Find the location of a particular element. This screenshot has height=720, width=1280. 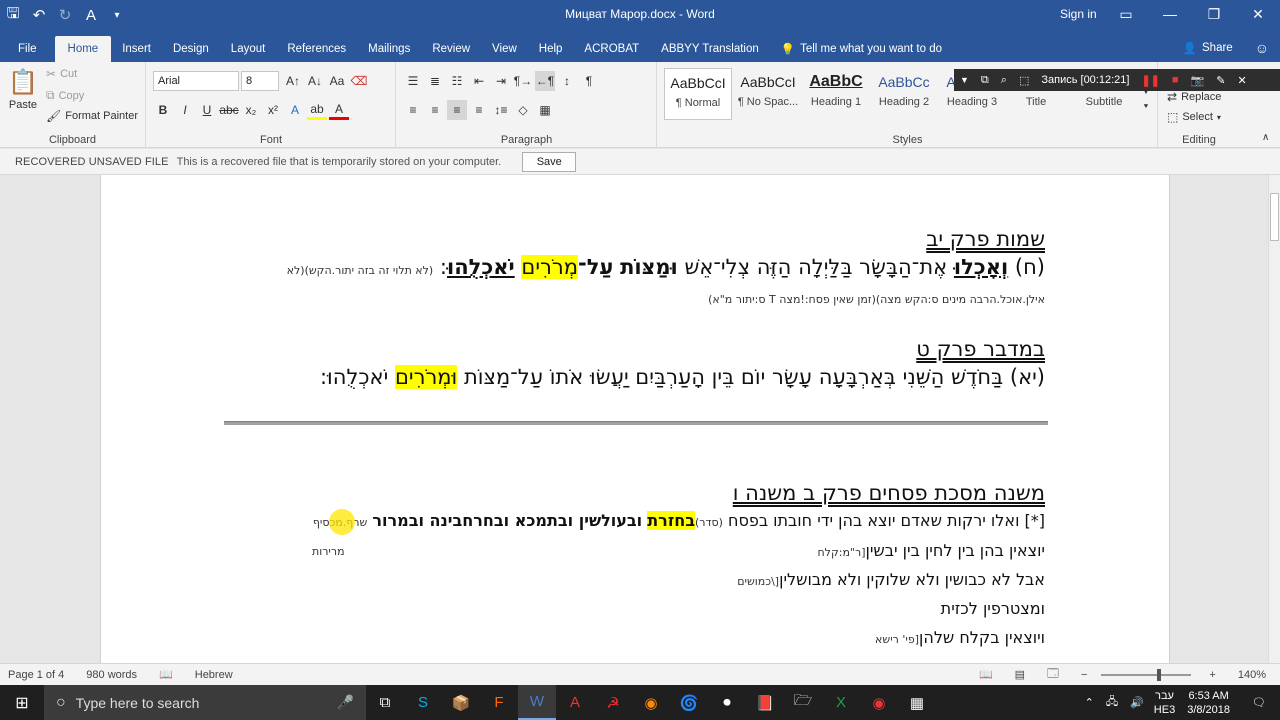

language-indicator: Hebrew is located at coordinates (214, 675).